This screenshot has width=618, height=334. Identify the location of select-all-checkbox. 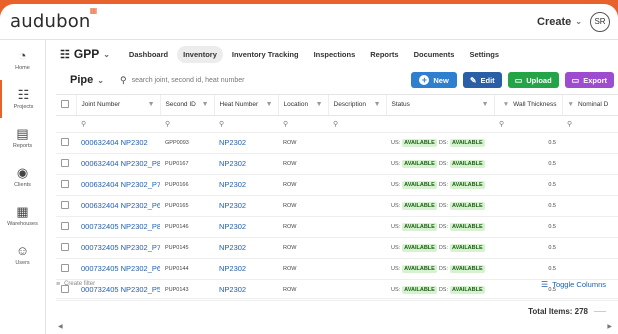
(65, 103).